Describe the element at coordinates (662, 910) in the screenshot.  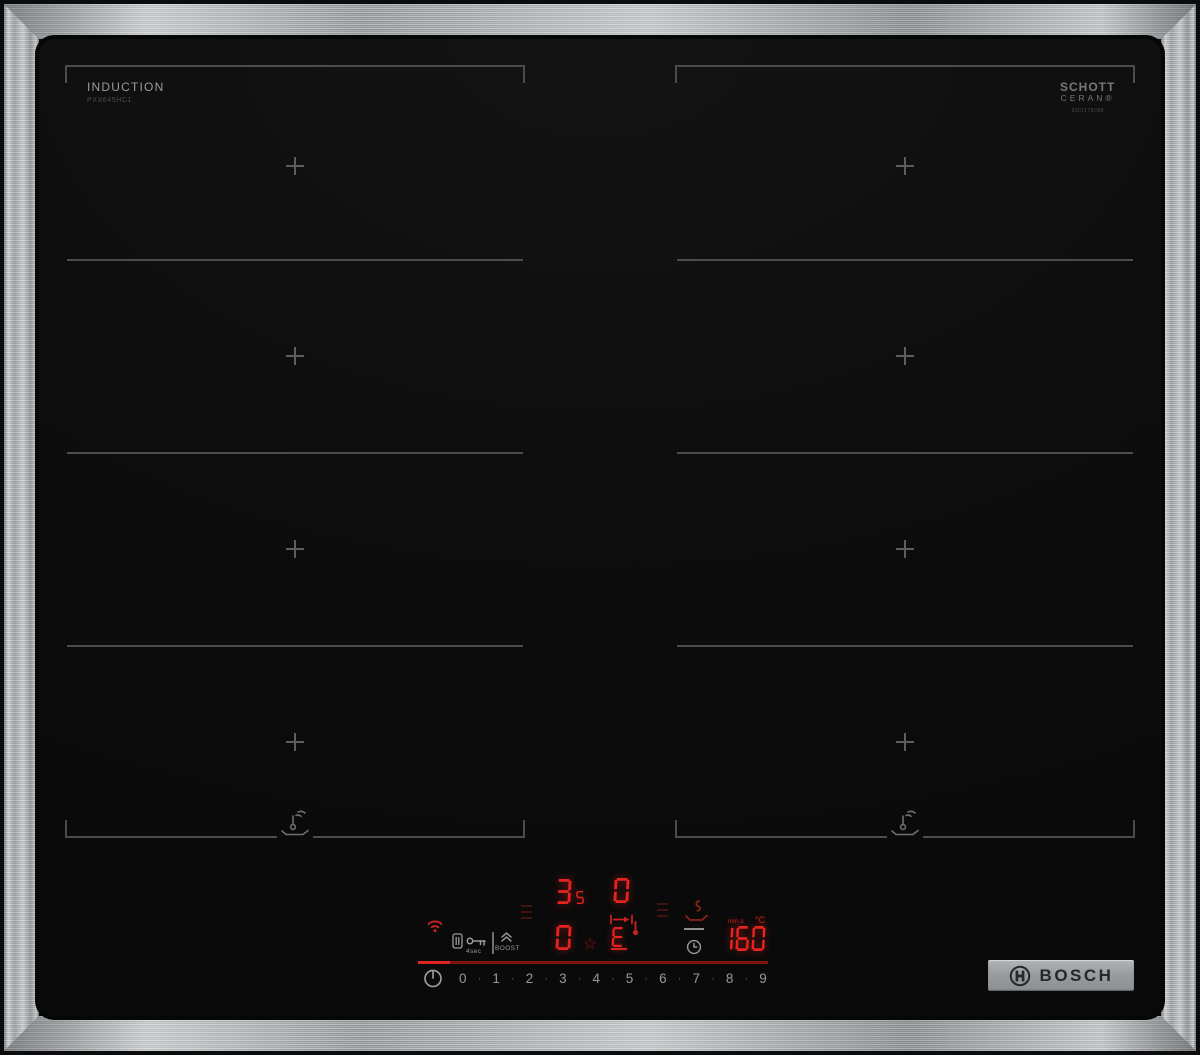
I see `heat-indicator-right` at that location.